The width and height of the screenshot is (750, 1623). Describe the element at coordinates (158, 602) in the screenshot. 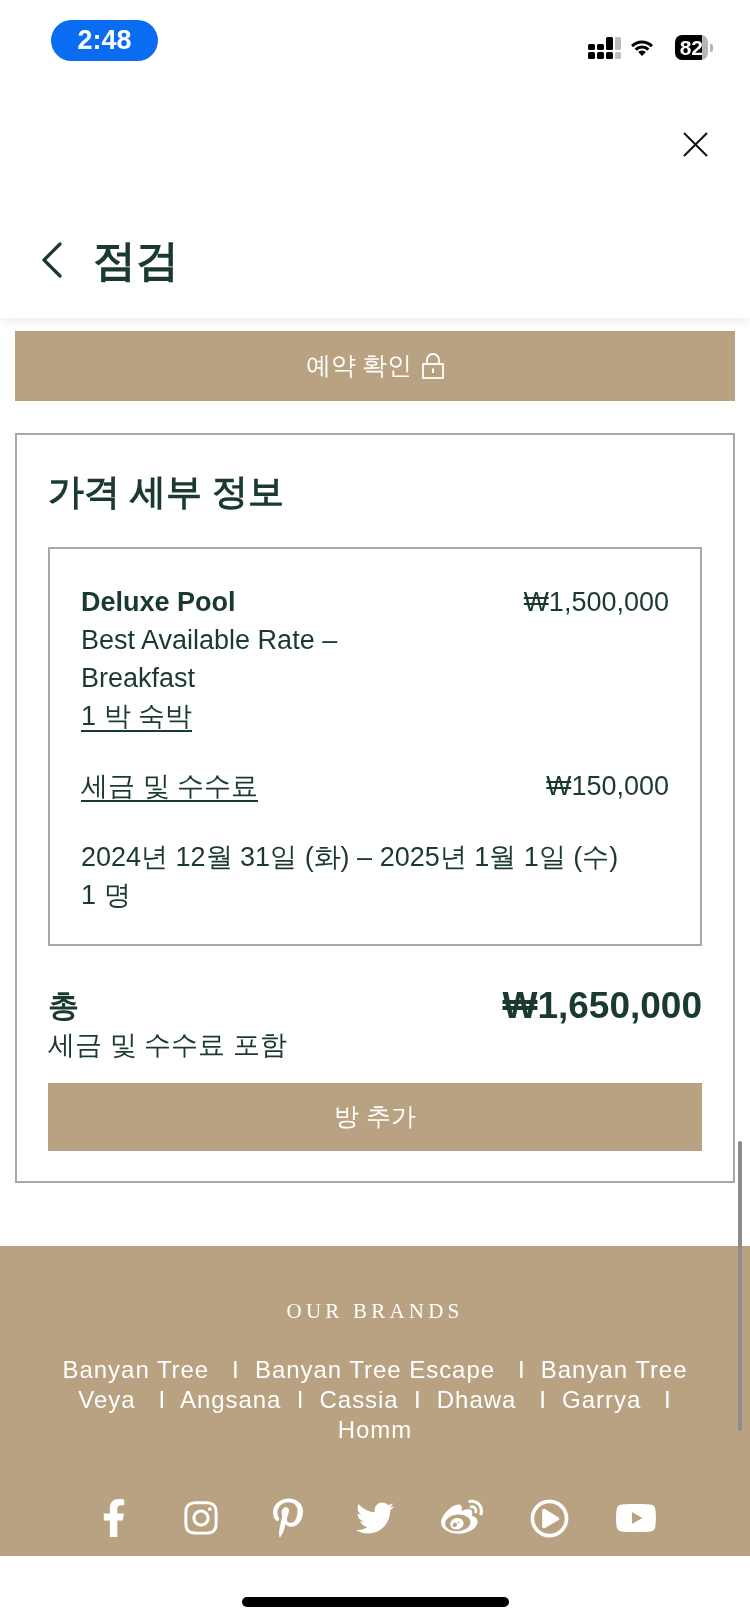

I see `room-name: Deluxe Pool` at that location.